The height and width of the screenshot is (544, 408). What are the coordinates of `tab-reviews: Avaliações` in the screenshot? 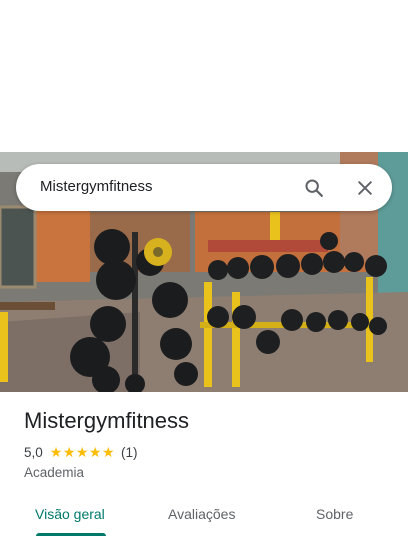 It's located at (201, 514).